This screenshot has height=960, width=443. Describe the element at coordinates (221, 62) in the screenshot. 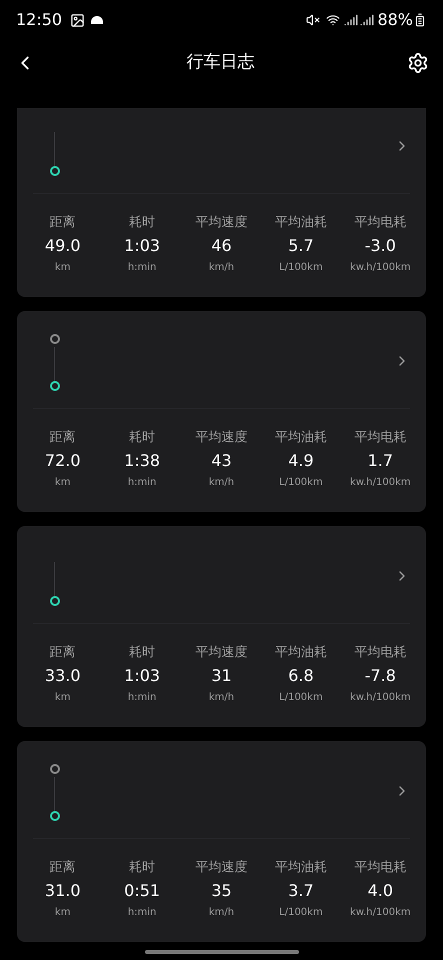

I see `page-title: 行车日志` at that location.